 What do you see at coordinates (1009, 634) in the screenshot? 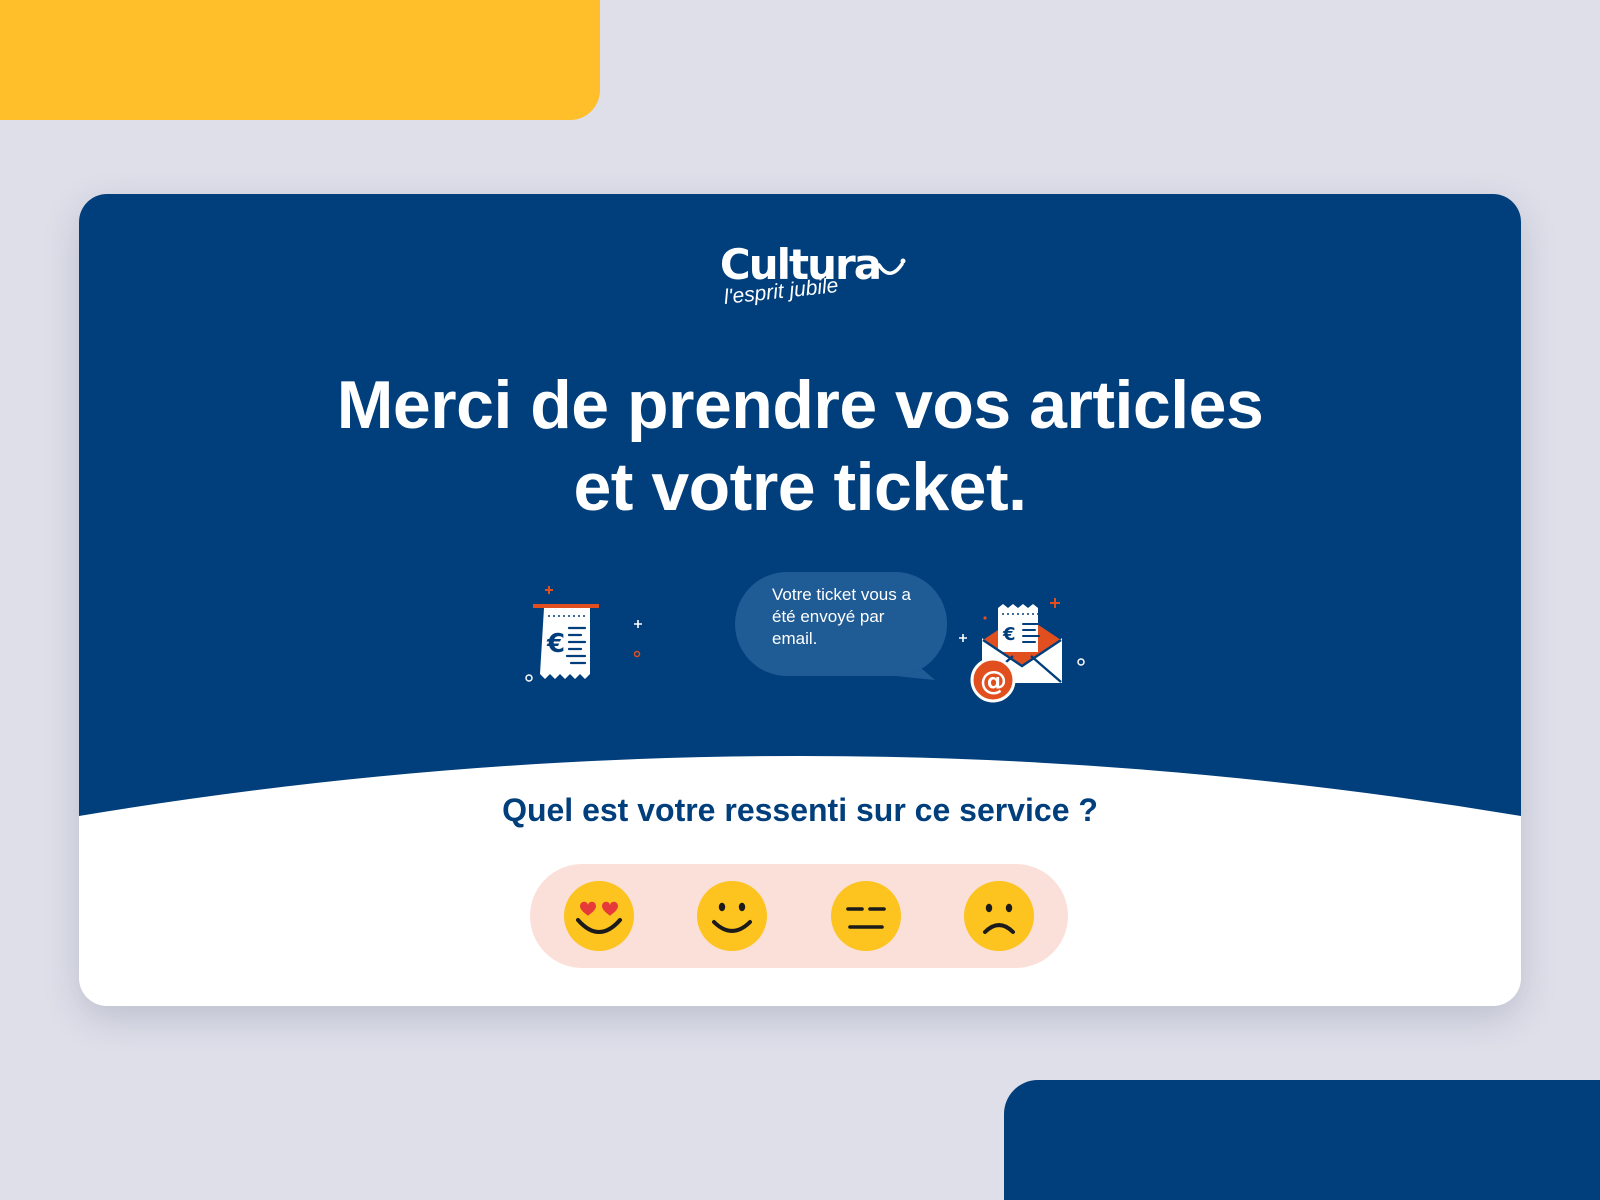
I see `email-euro-symbol: €` at bounding box center [1009, 634].